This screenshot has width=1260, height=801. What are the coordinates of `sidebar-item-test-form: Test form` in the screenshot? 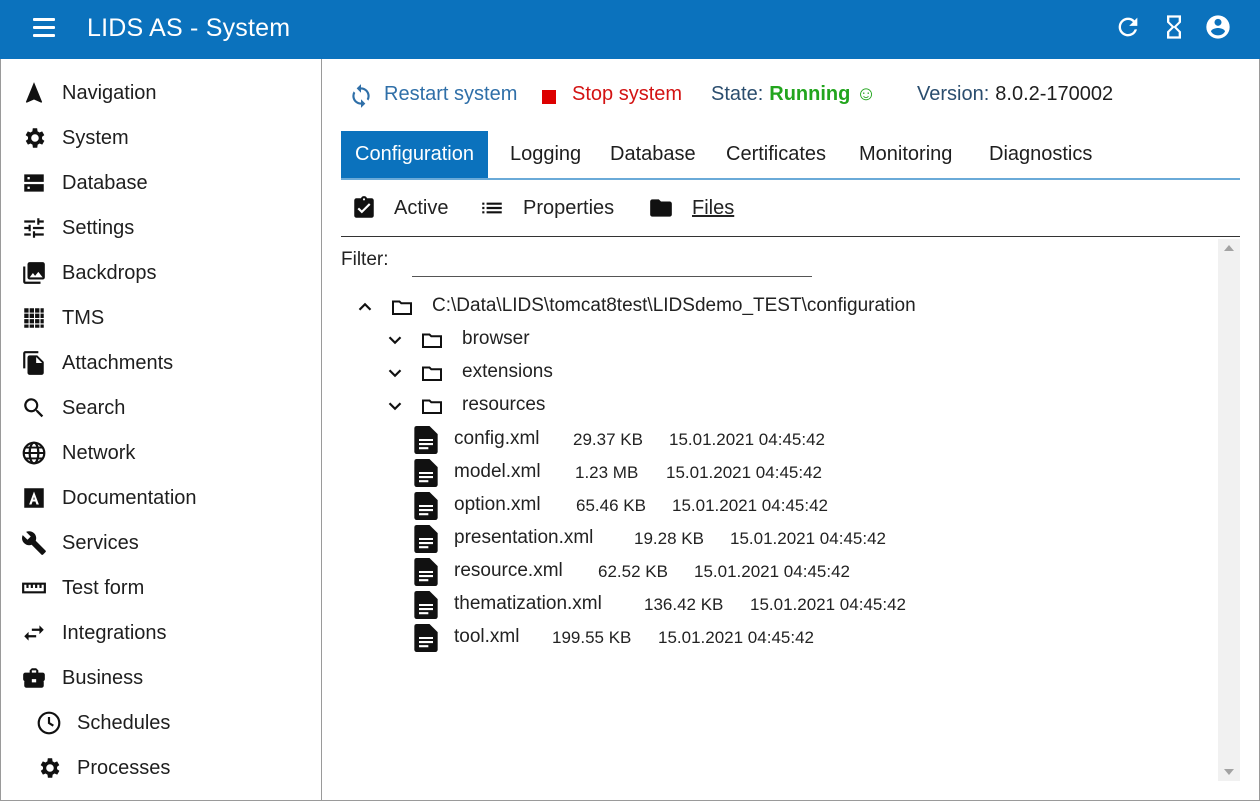 It's located at (161, 587).